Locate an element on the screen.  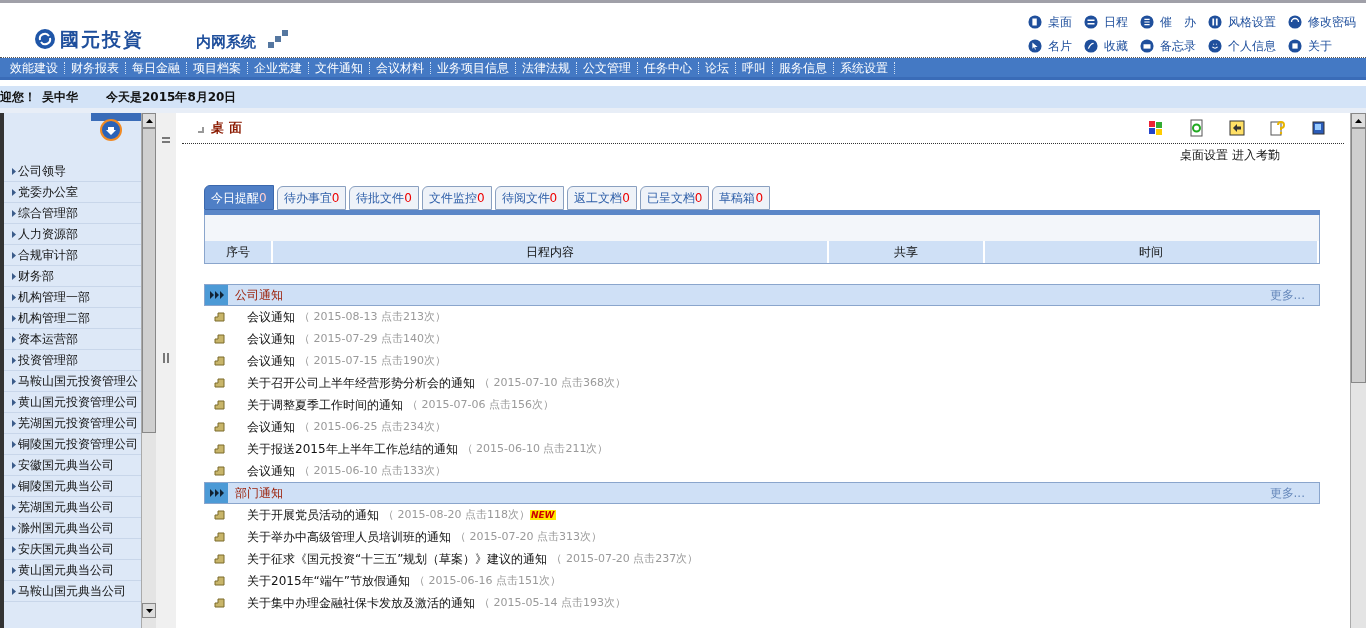
header-link: 关于 is located at coordinates (1322, 46).